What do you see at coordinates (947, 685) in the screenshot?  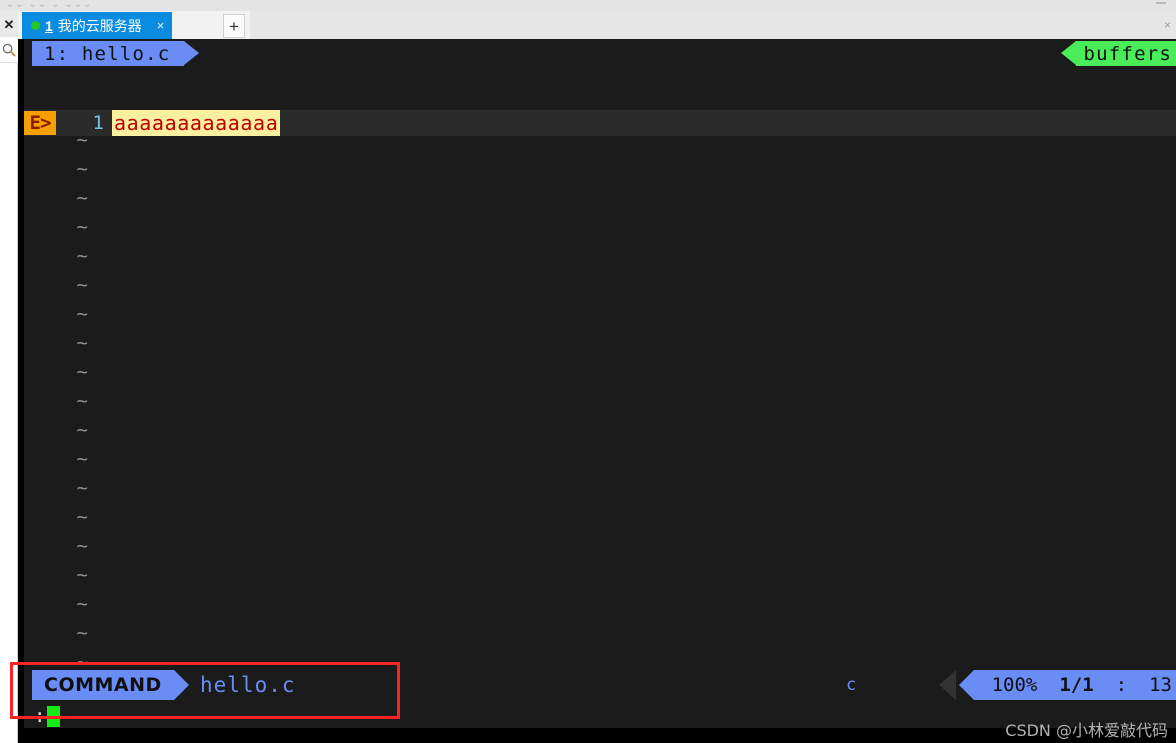 I see `position-chevron-icon` at bounding box center [947, 685].